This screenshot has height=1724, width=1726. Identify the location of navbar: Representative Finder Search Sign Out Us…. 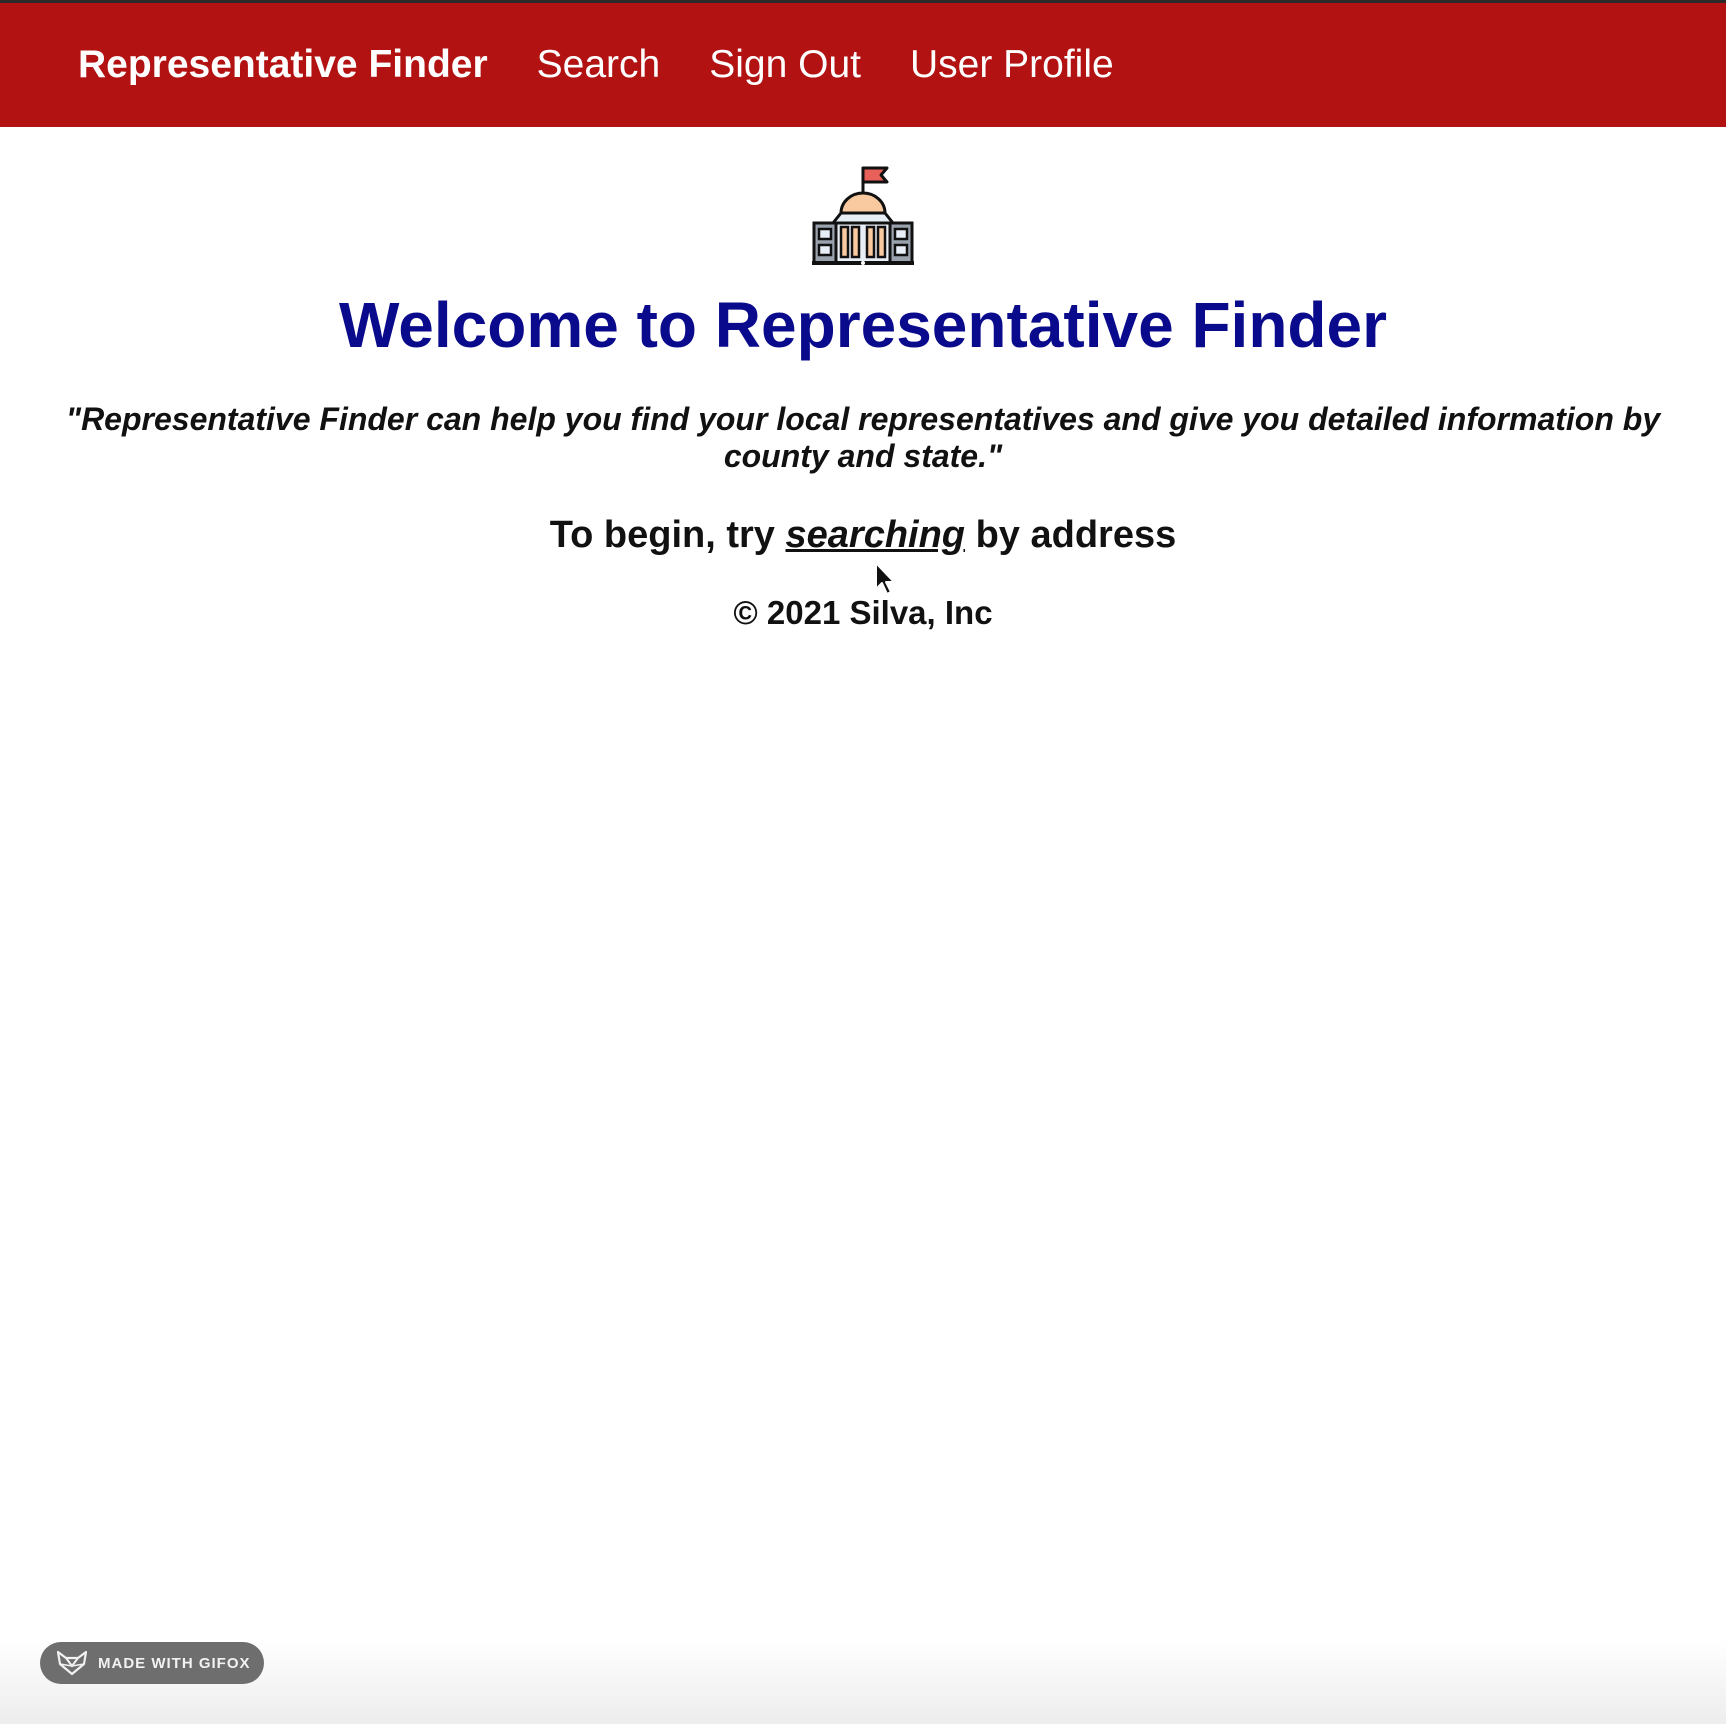
(863, 65).